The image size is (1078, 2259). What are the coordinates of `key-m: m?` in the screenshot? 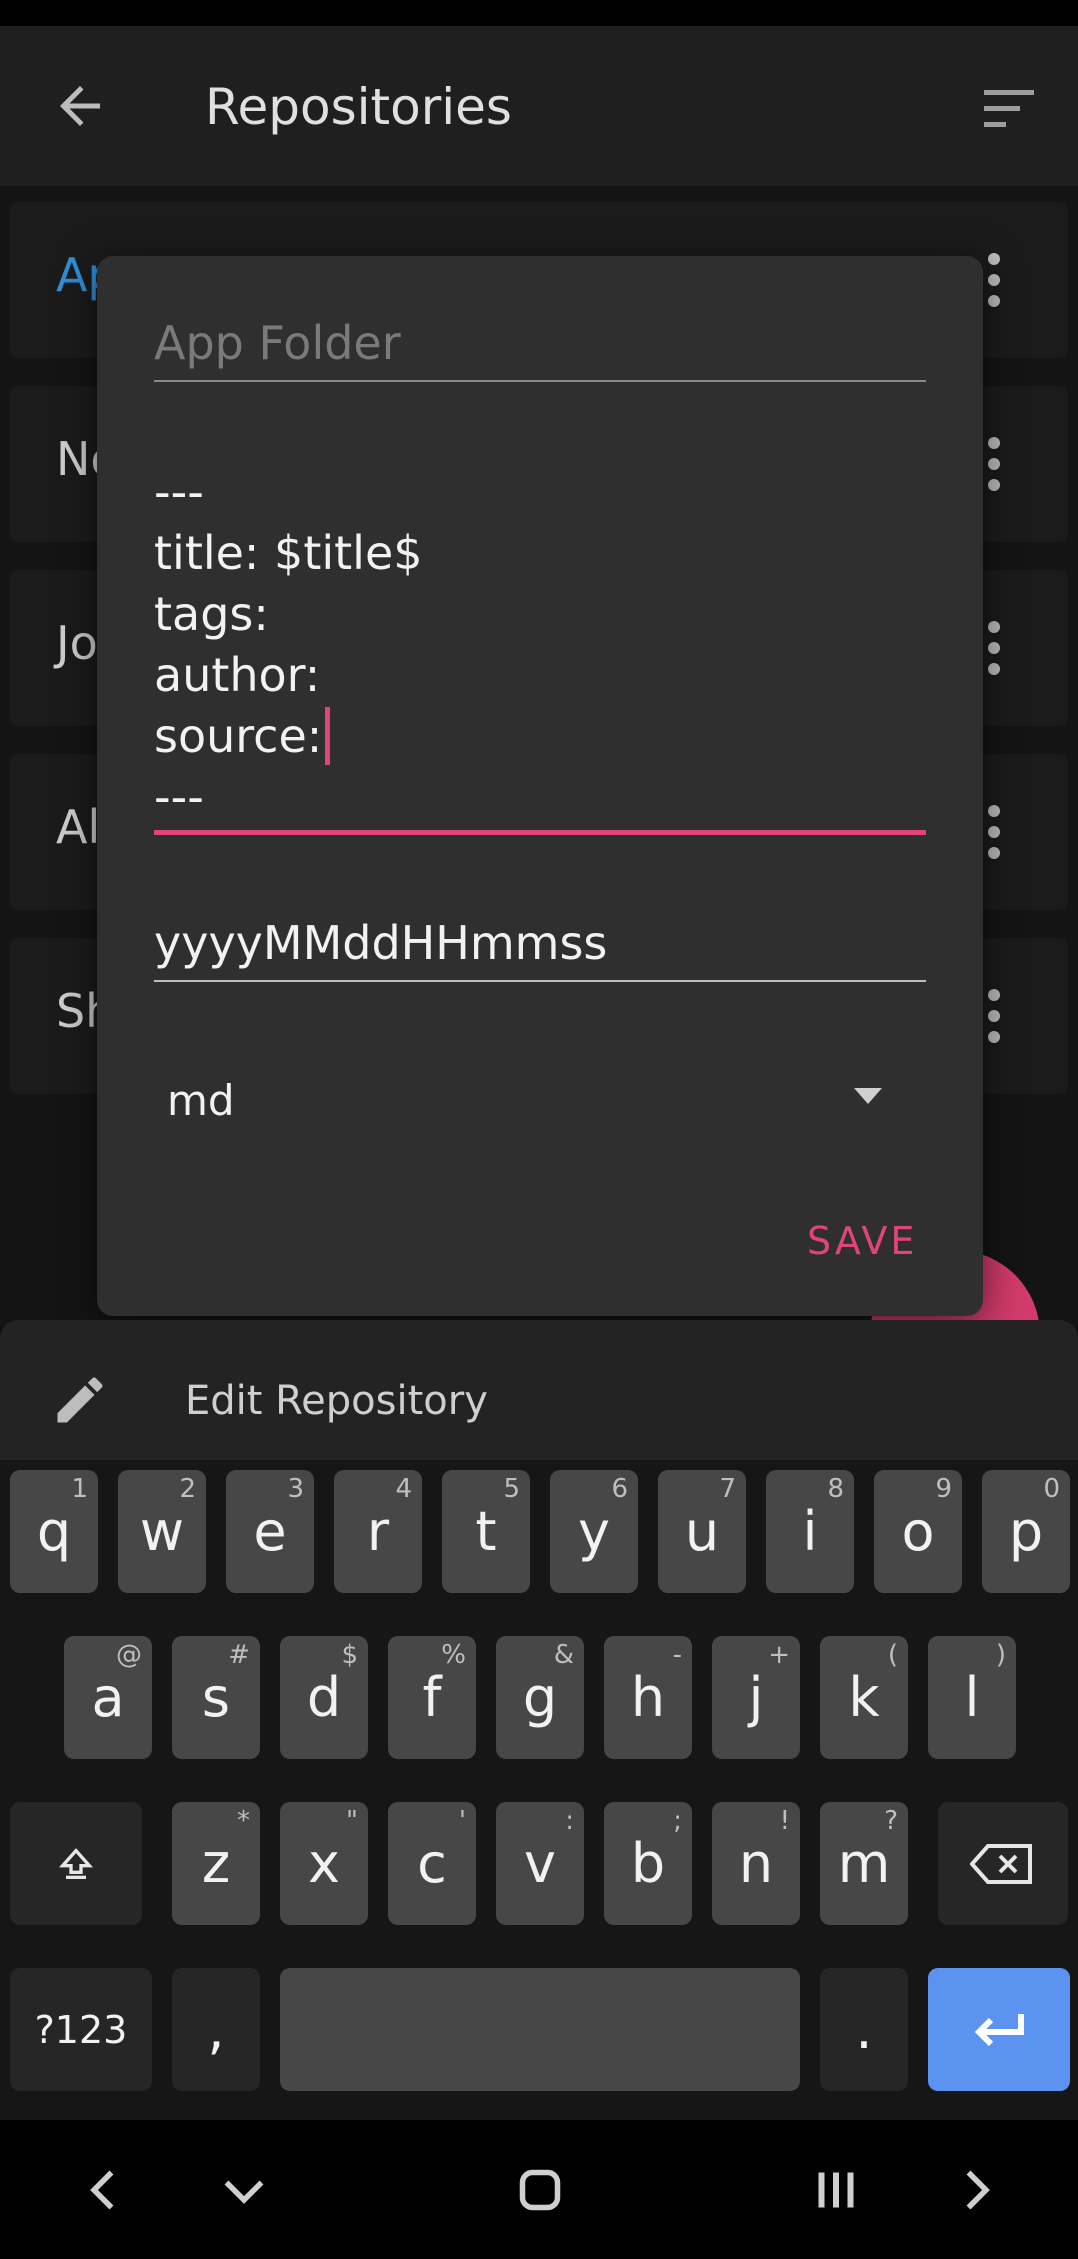 It's located at (864, 1863).